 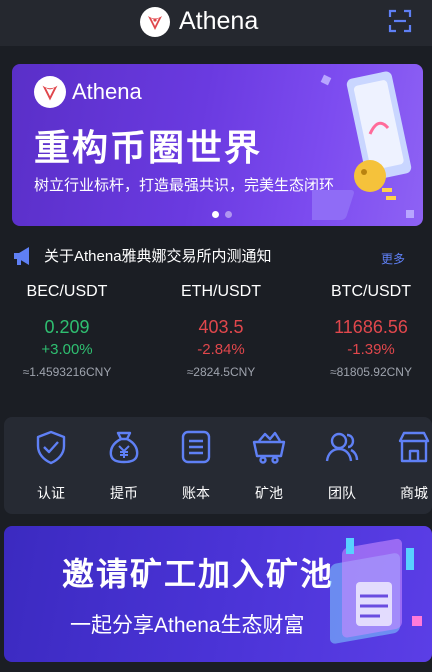 I want to click on promo-subtitle: 一起分享Athena生态财富, so click(x=187, y=625).